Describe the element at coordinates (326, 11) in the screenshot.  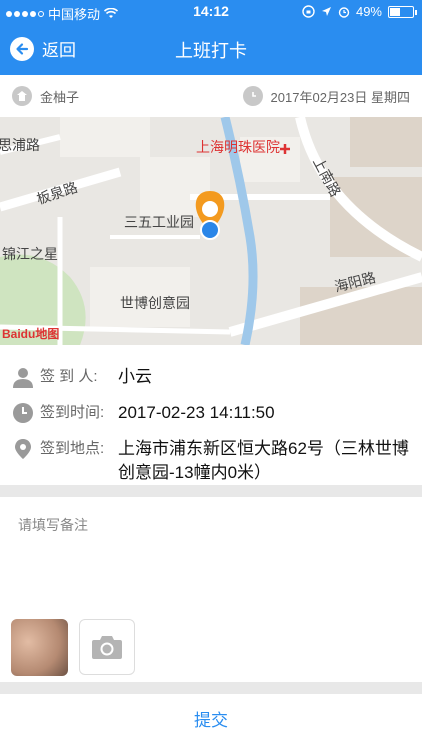
I see `location-arrow-icon` at that location.